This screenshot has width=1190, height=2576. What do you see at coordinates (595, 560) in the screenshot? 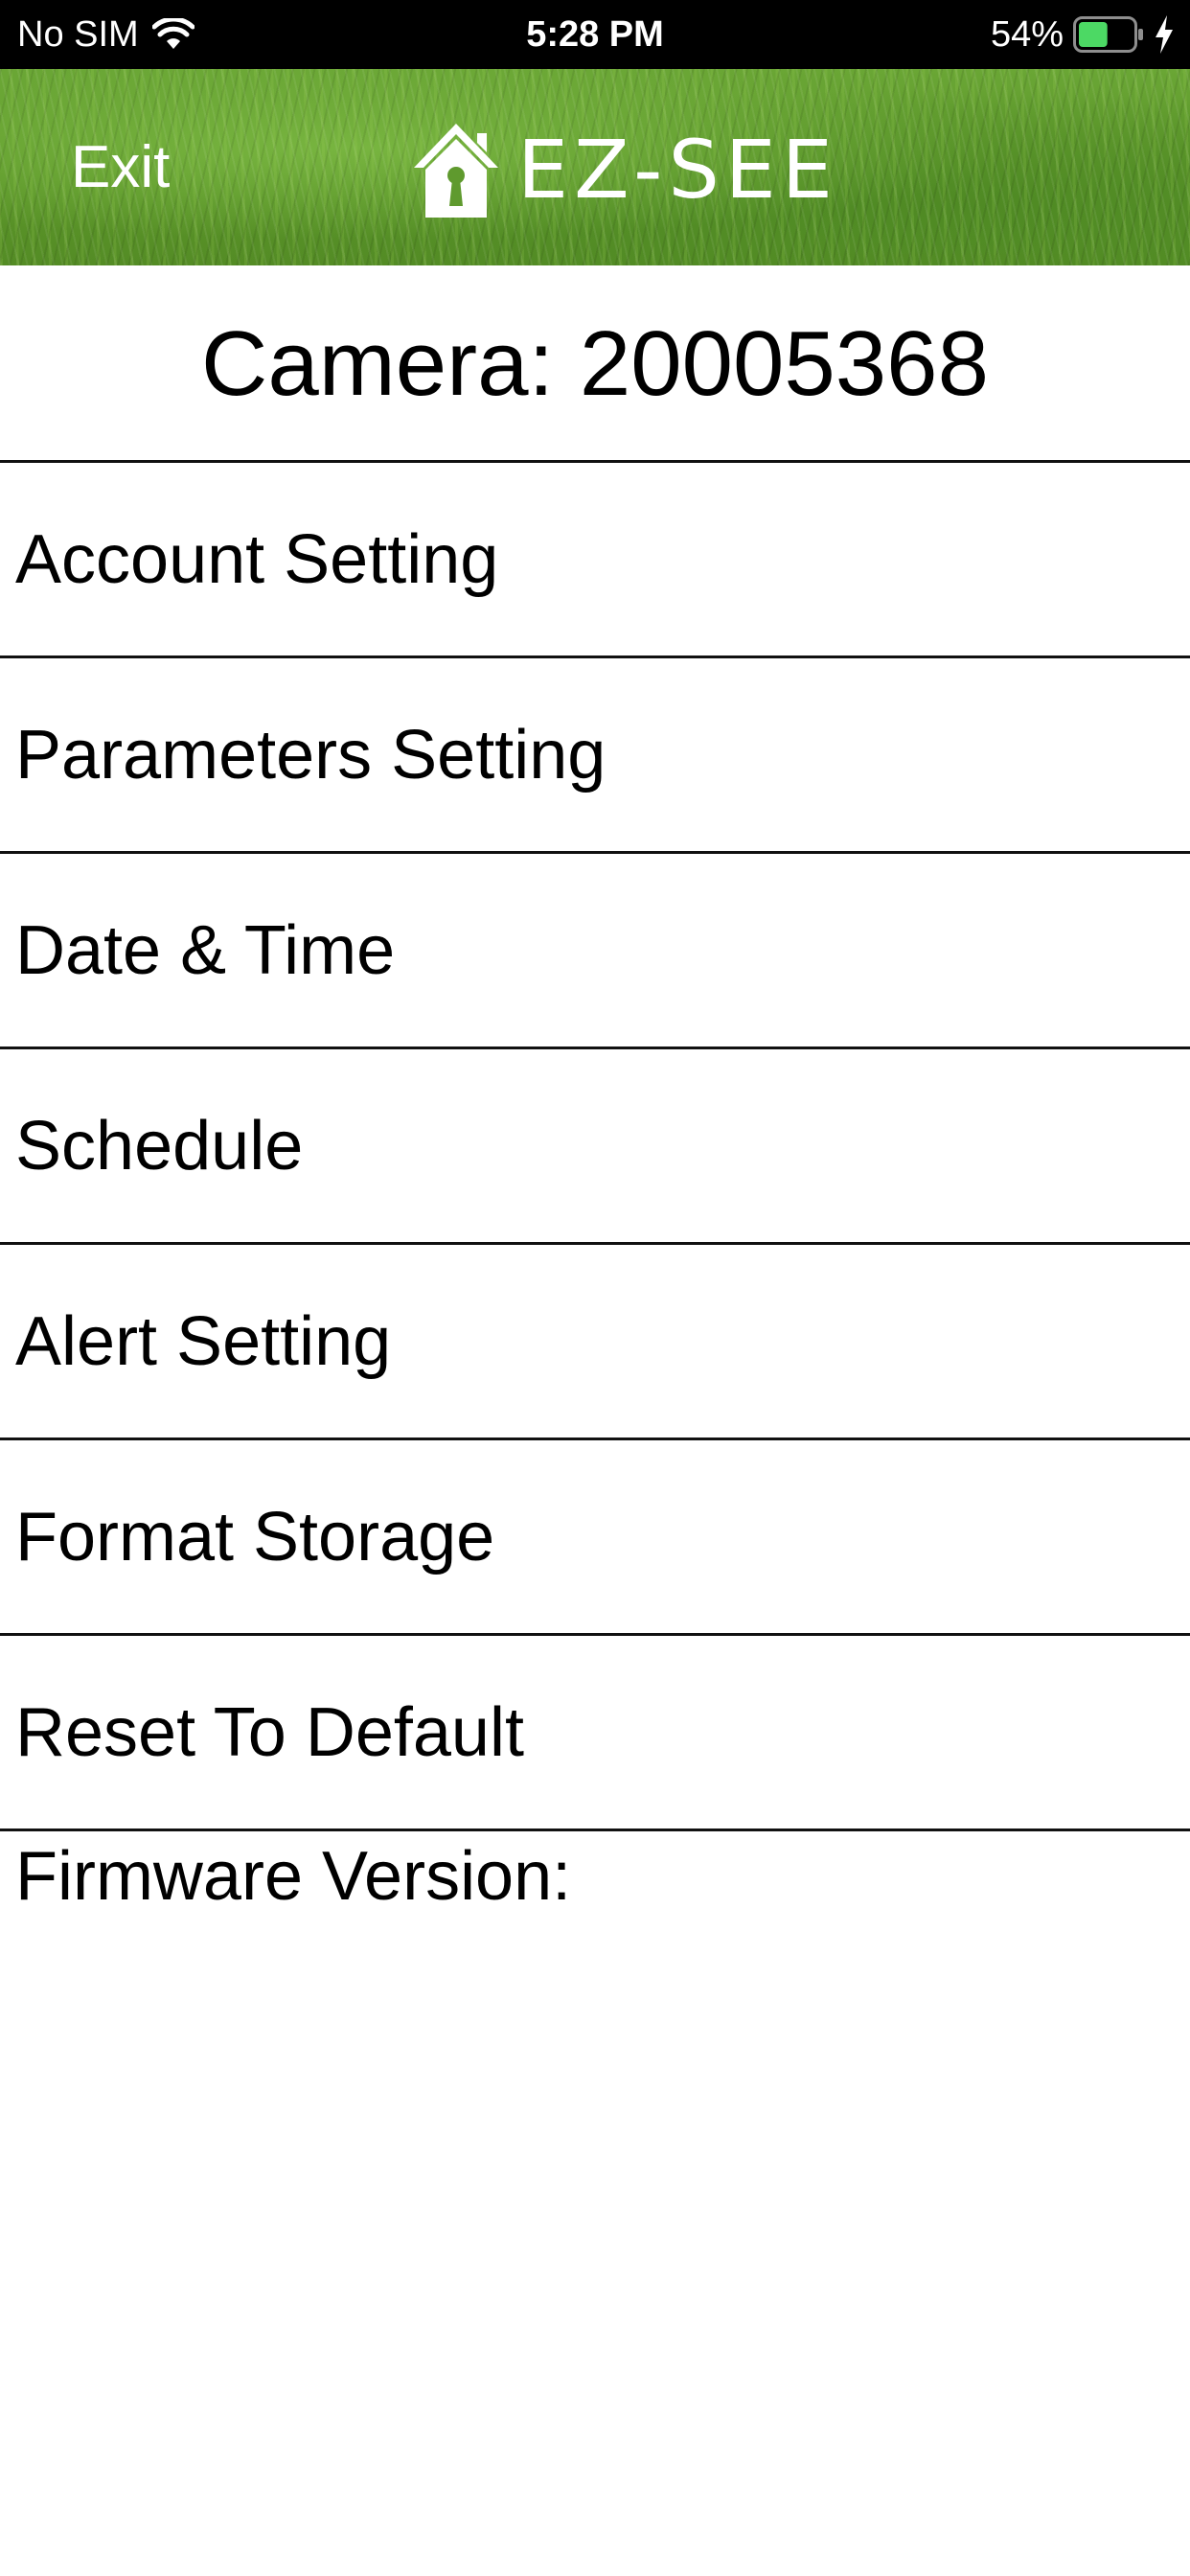
I see `menu-item-account-setting: Account Setting` at bounding box center [595, 560].